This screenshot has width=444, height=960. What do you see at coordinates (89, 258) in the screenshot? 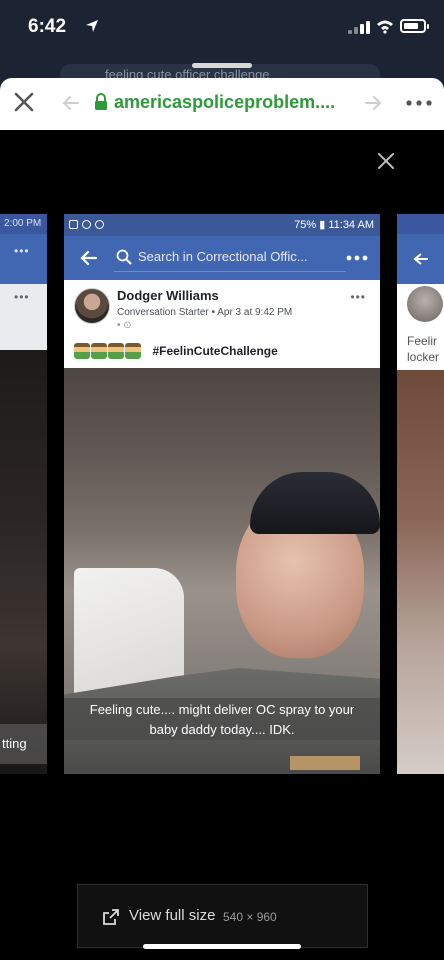
I see `fb-back-arrow-icon` at bounding box center [89, 258].